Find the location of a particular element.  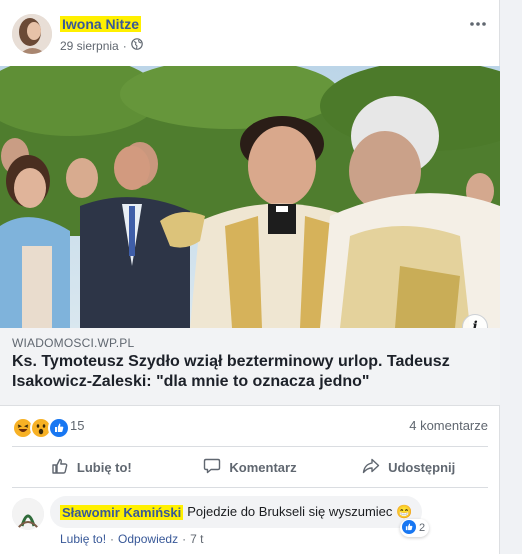

action-bar: Lubię to! Komentarz Udostępnij is located at coordinates (250, 467).